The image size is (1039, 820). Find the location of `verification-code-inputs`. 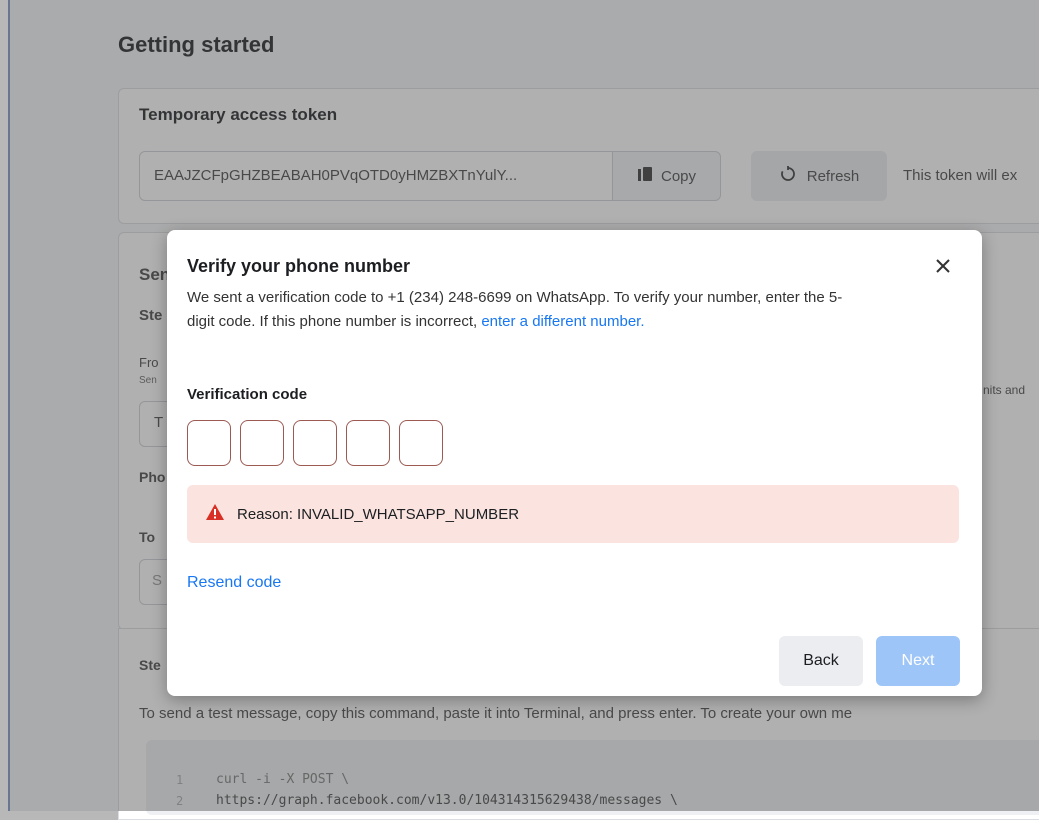

verification-code-inputs is located at coordinates (315, 443).